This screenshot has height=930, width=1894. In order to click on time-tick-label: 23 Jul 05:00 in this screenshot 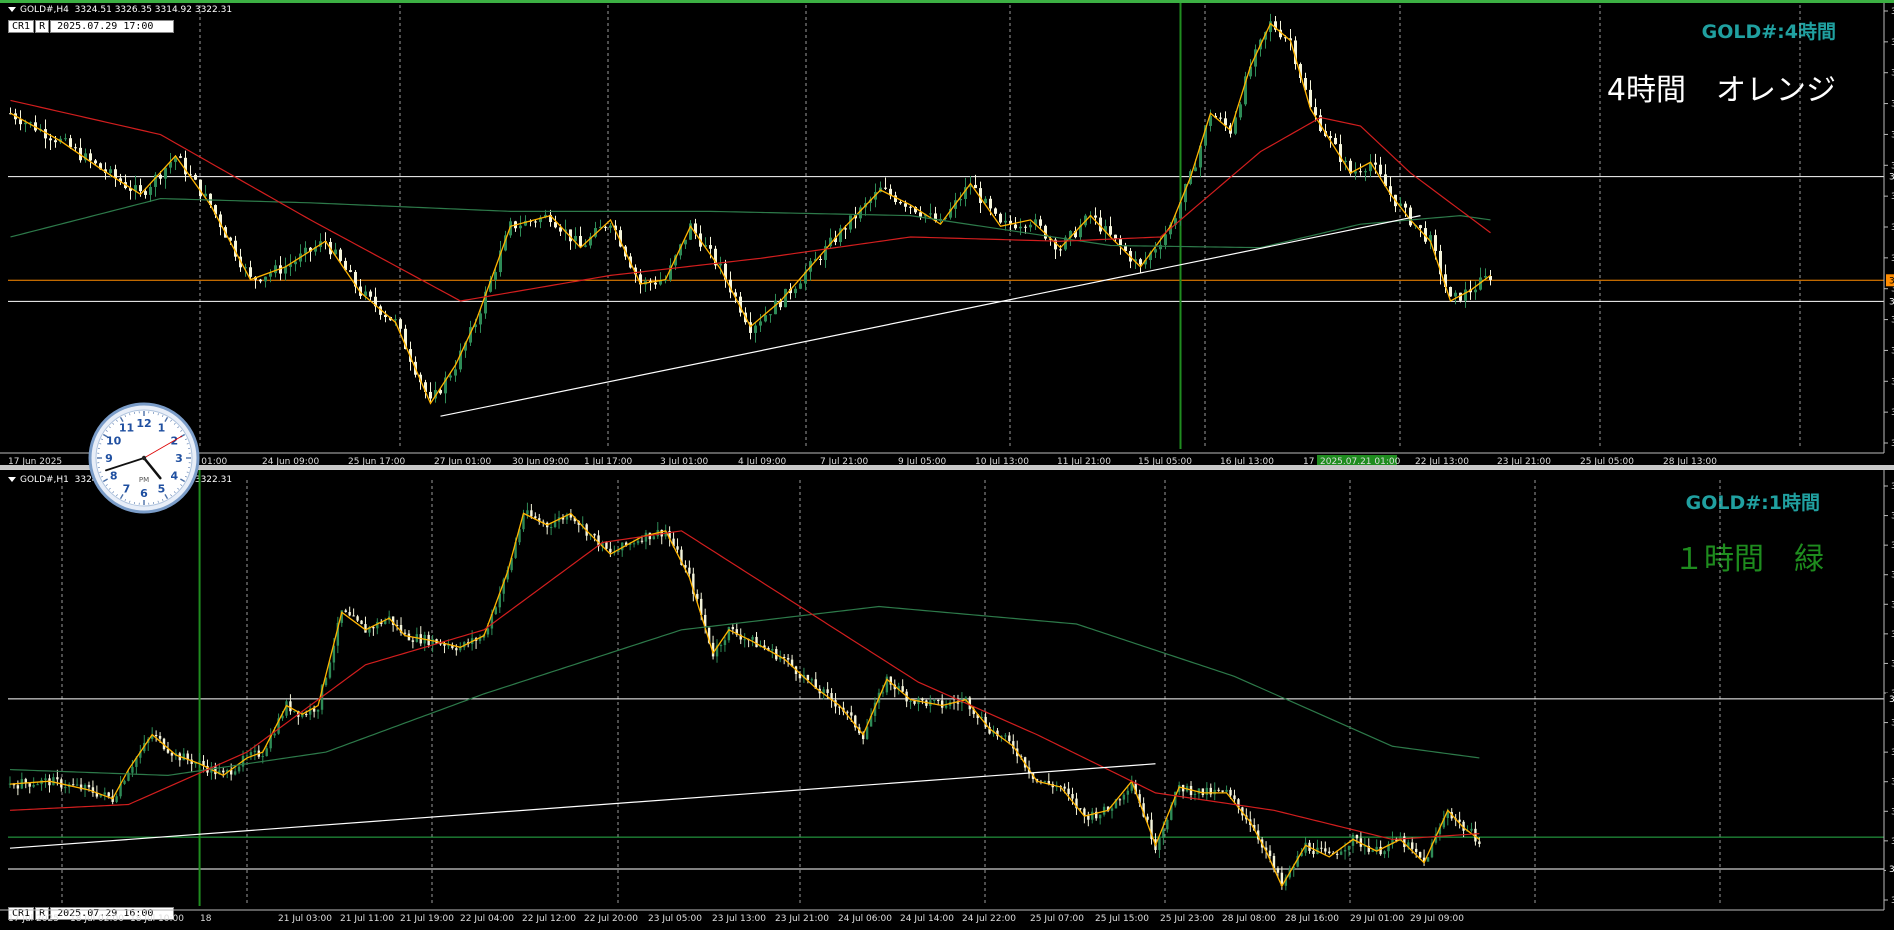, I will do `click(675, 919)`.